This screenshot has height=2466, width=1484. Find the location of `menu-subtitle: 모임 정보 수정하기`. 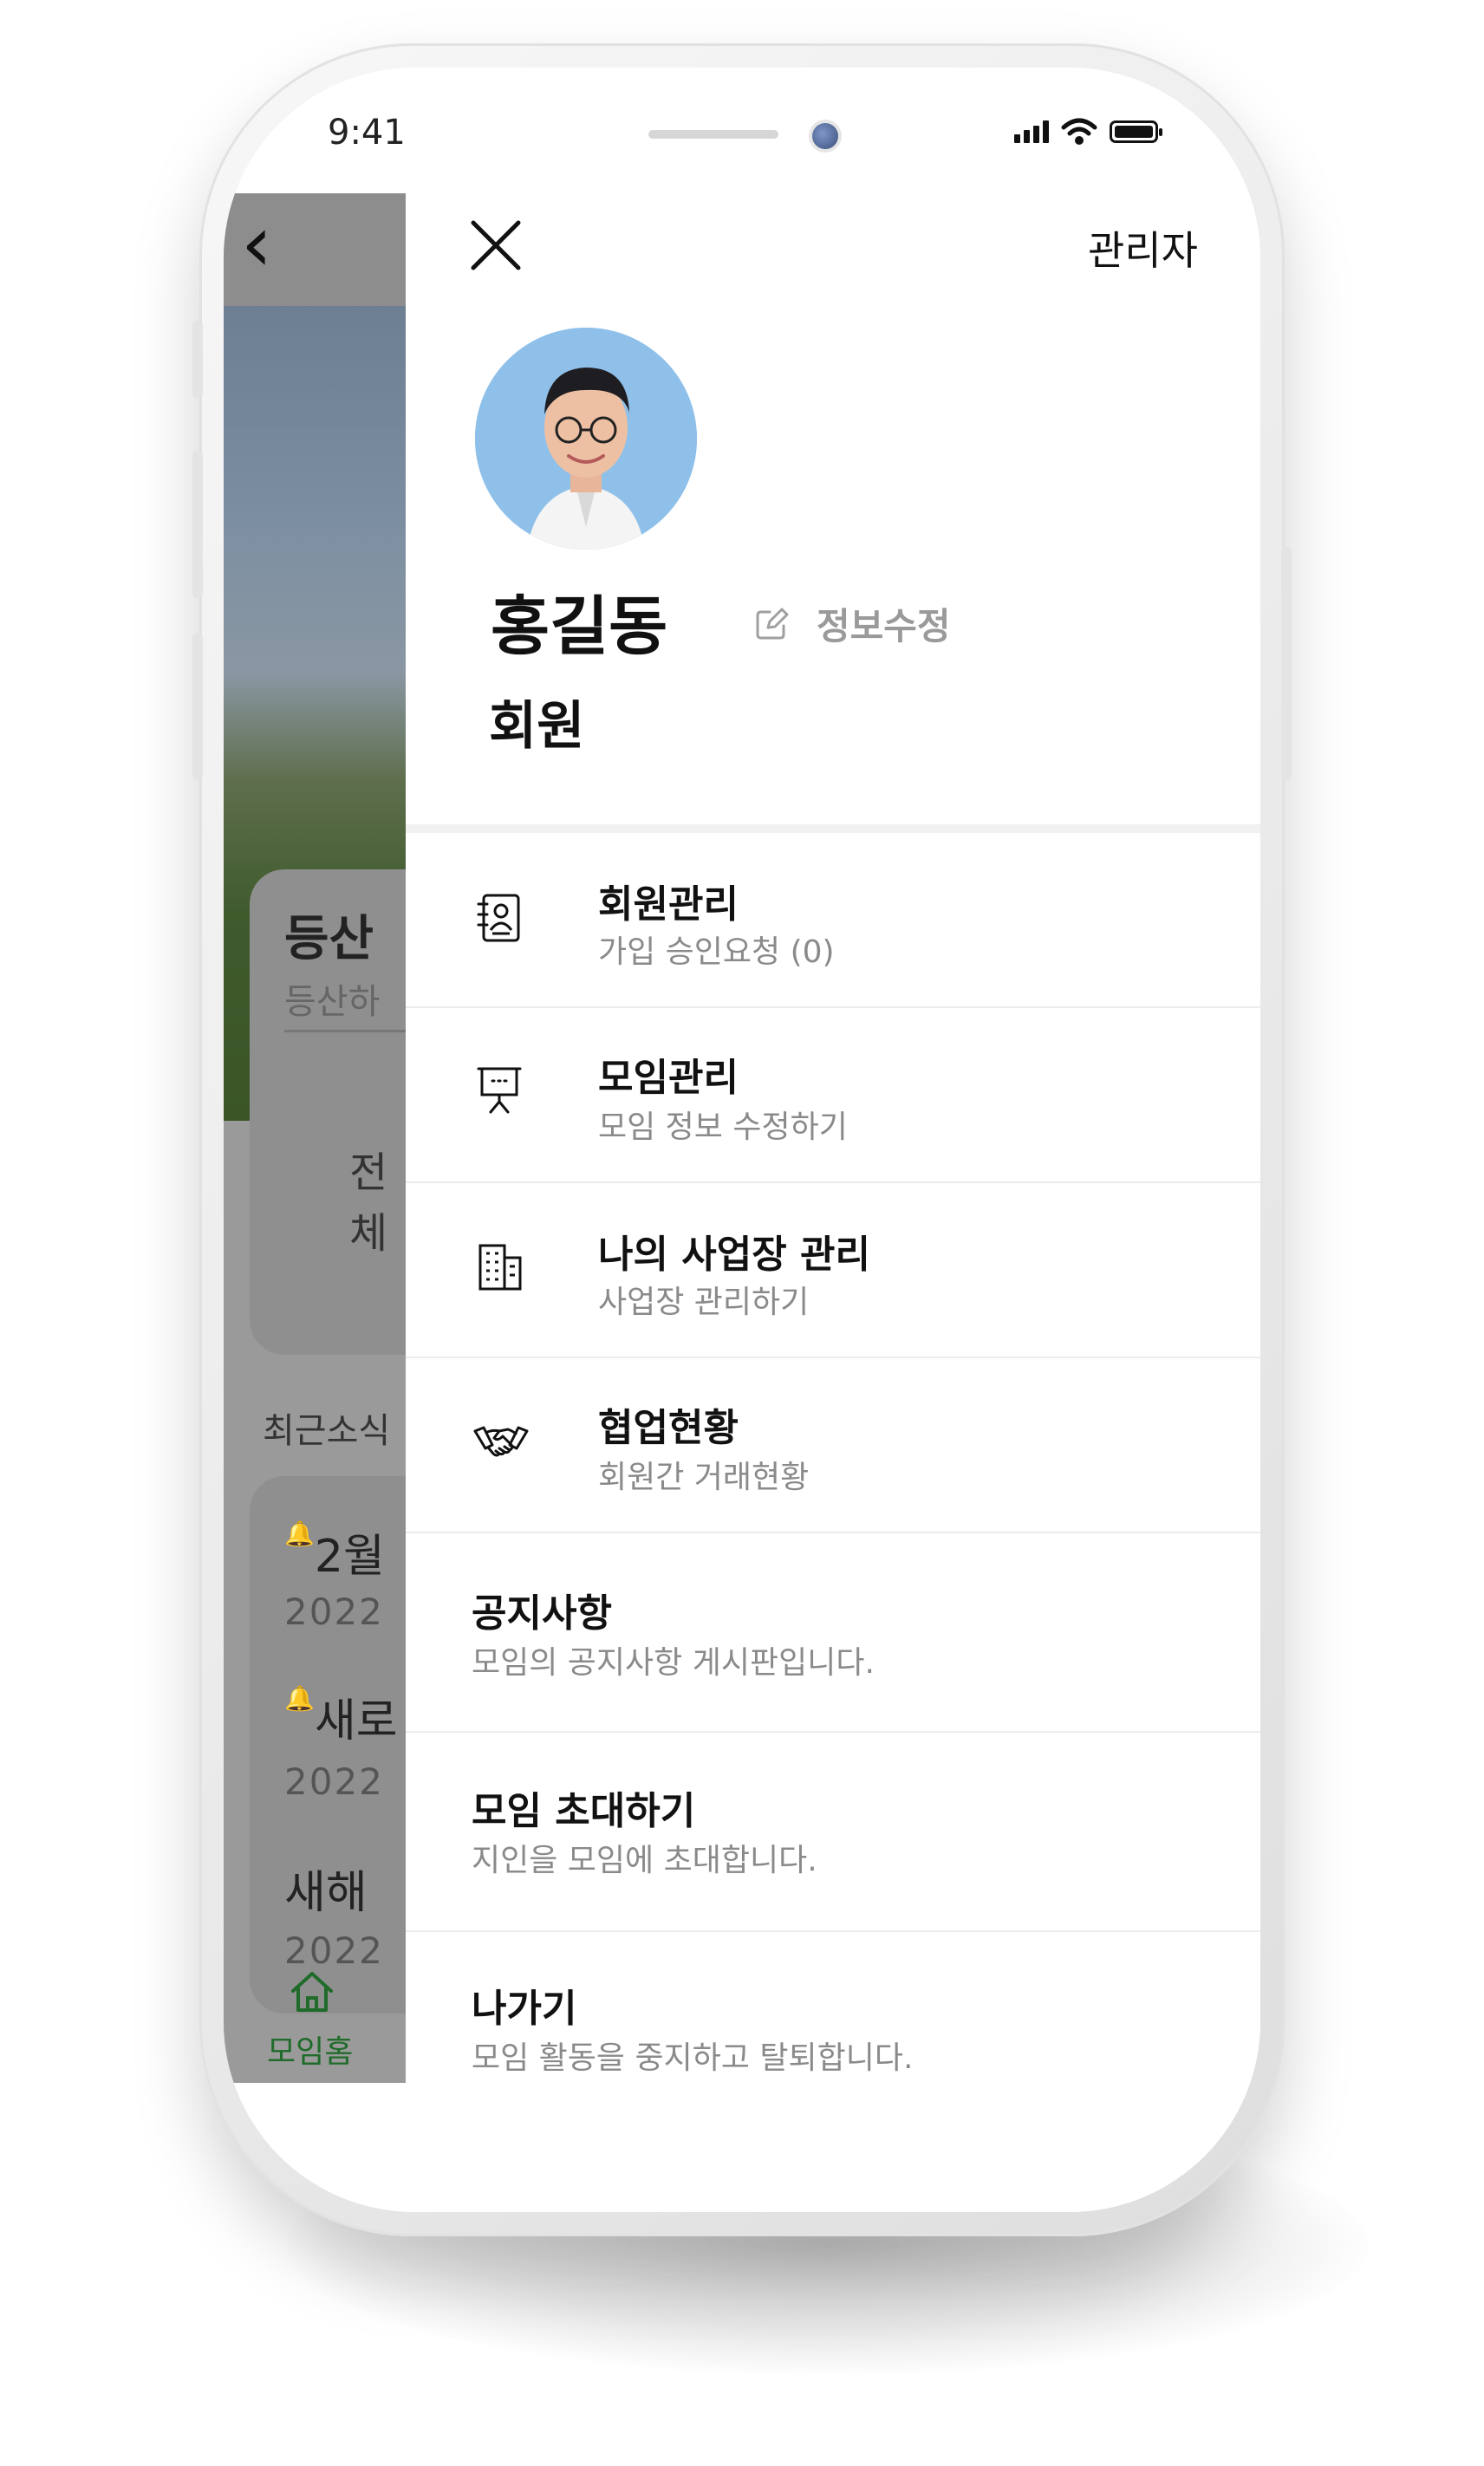

menu-subtitle: 모임 정보 수정하기 is located at coordinates (723, 1127).